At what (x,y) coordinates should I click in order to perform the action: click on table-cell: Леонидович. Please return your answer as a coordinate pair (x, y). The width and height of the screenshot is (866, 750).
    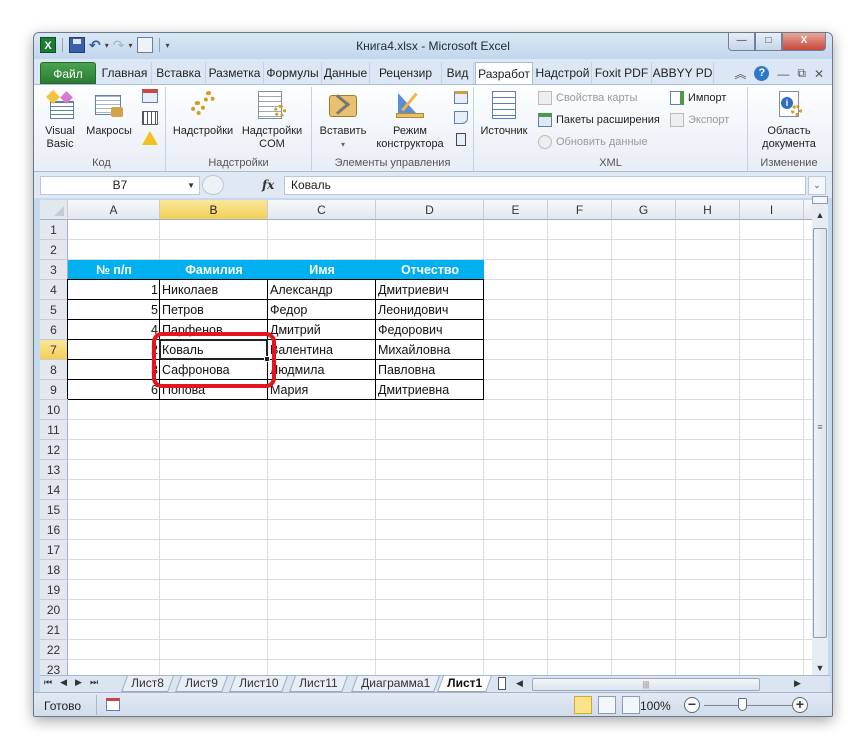
    Looking at the image, I should click on (430, 310).